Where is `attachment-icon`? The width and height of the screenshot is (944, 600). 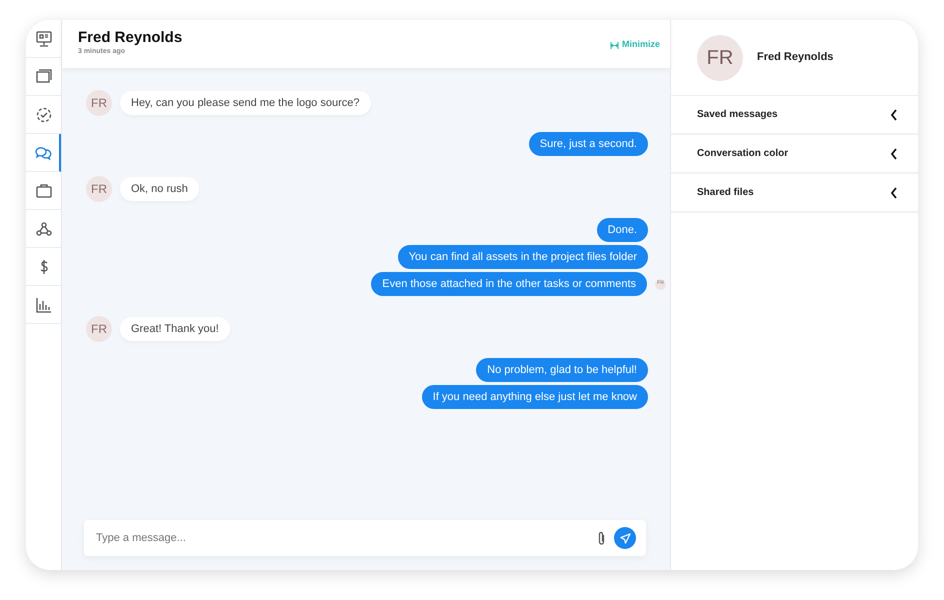
attachment-icon is located at coordinates (601, 538).